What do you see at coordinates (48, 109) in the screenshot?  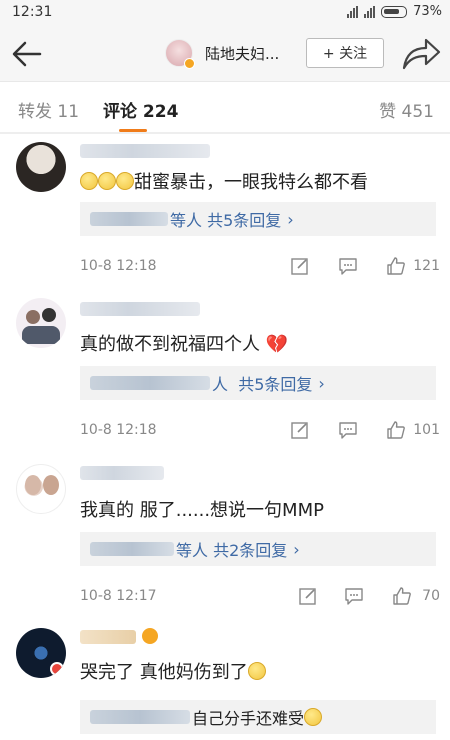 I see `tab-reposts: 转发 11` at bounding box center [48, 109].